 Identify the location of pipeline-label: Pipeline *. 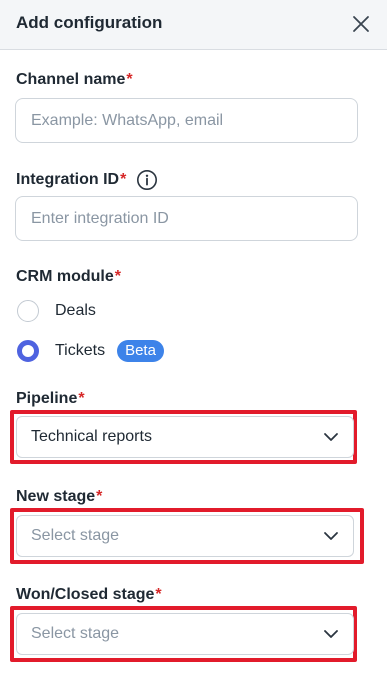
(50, 398).